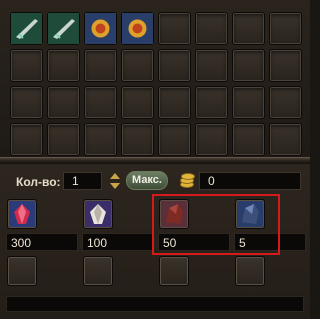 This screenshot has width=320, height=319. Describe the element at coordinates (115, 186) in the screenshot. I see `arrow-down-icon` at that location.